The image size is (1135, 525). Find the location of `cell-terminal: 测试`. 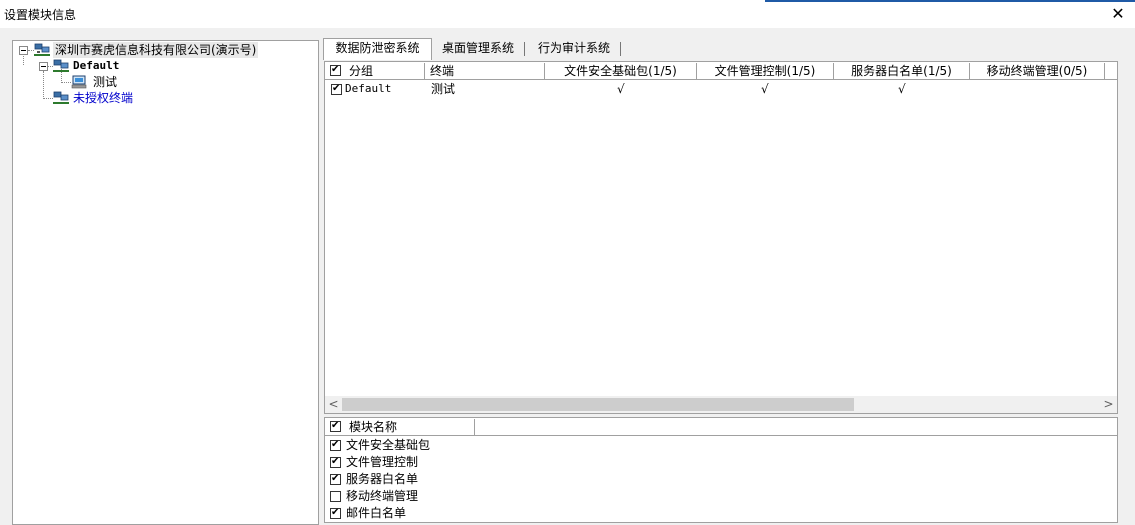

cell-terminal: 测试 is located at coordinates (443, 89).